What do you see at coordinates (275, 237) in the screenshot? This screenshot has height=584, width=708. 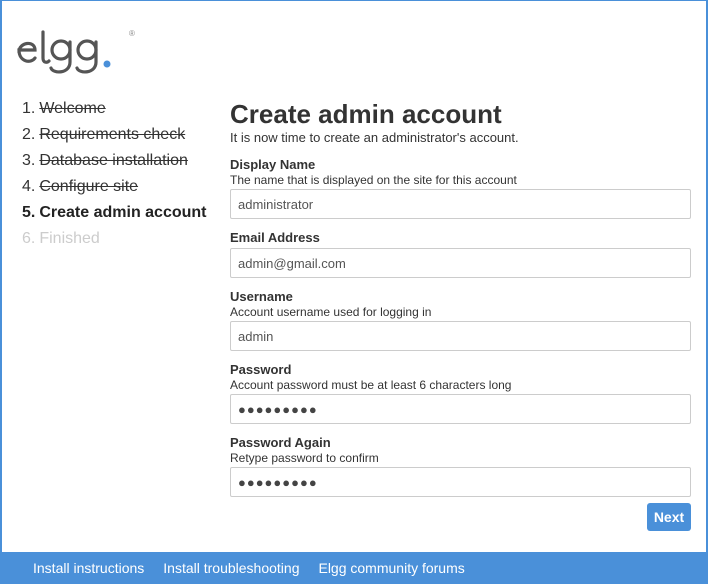 I see `email-label: Email Address` at bounding box center [275, 237].